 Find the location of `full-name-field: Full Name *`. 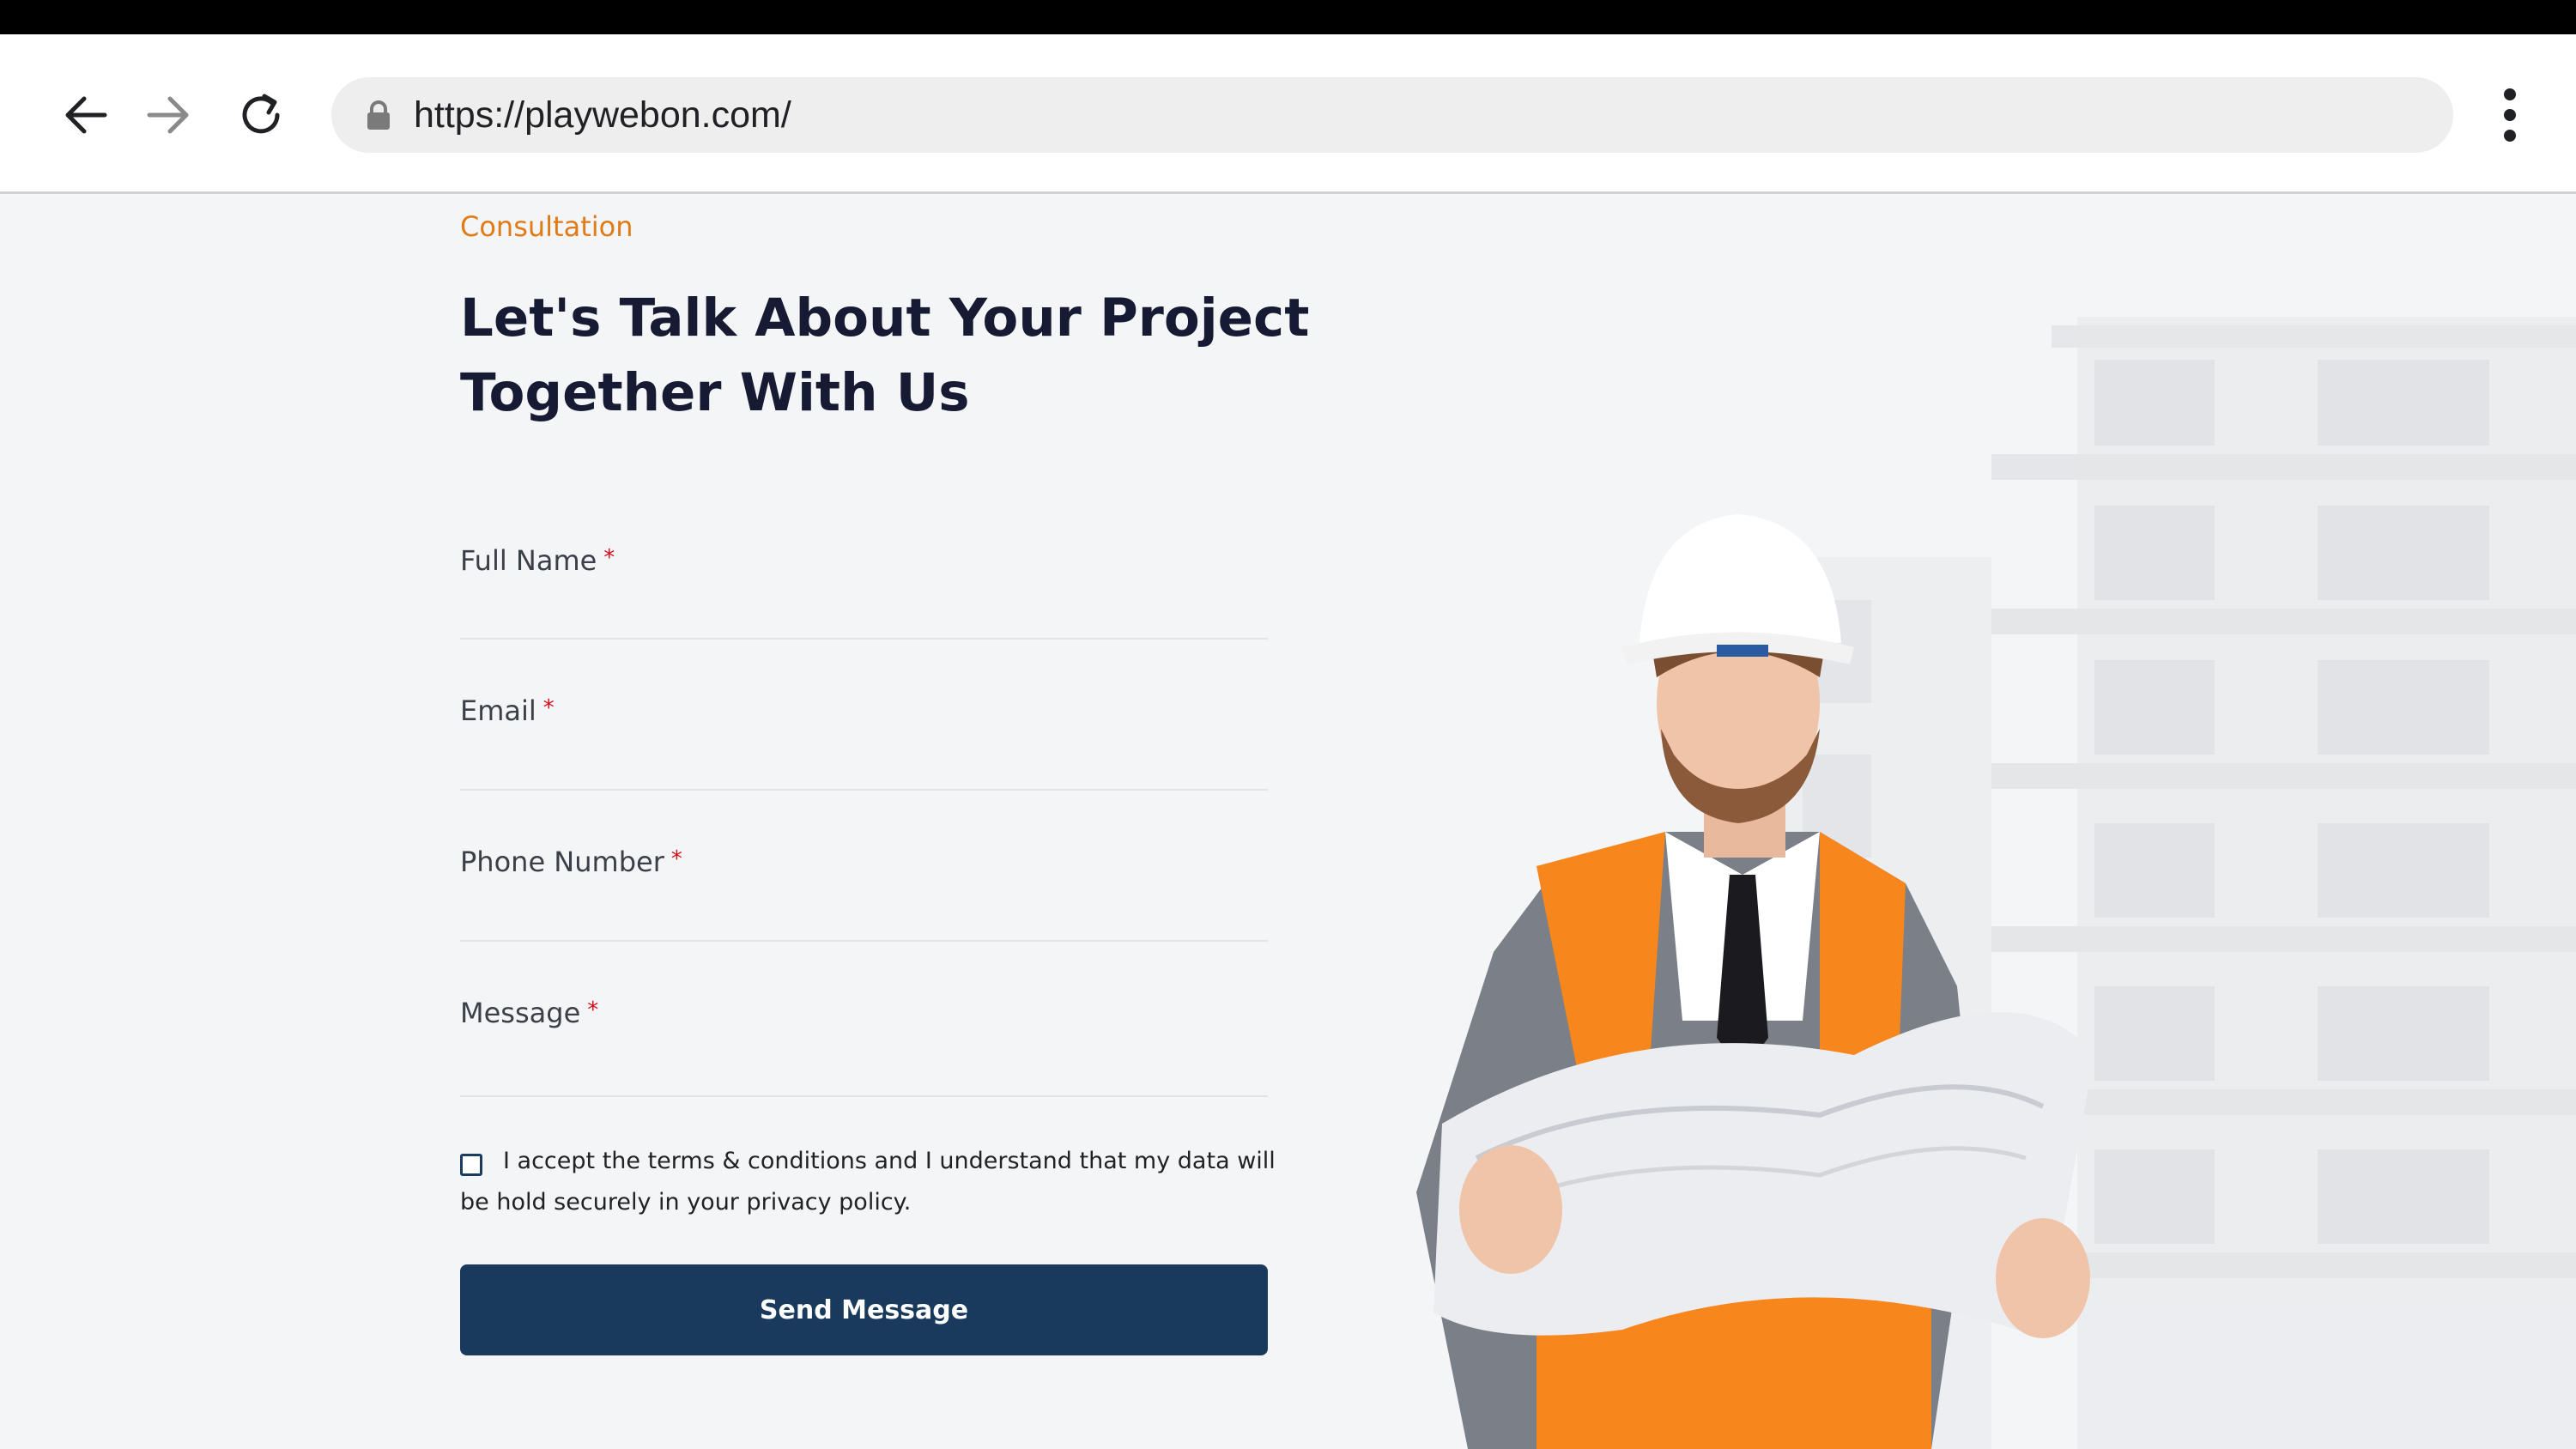

full-name-field: Full Name * is located at coordinates (864, 592).